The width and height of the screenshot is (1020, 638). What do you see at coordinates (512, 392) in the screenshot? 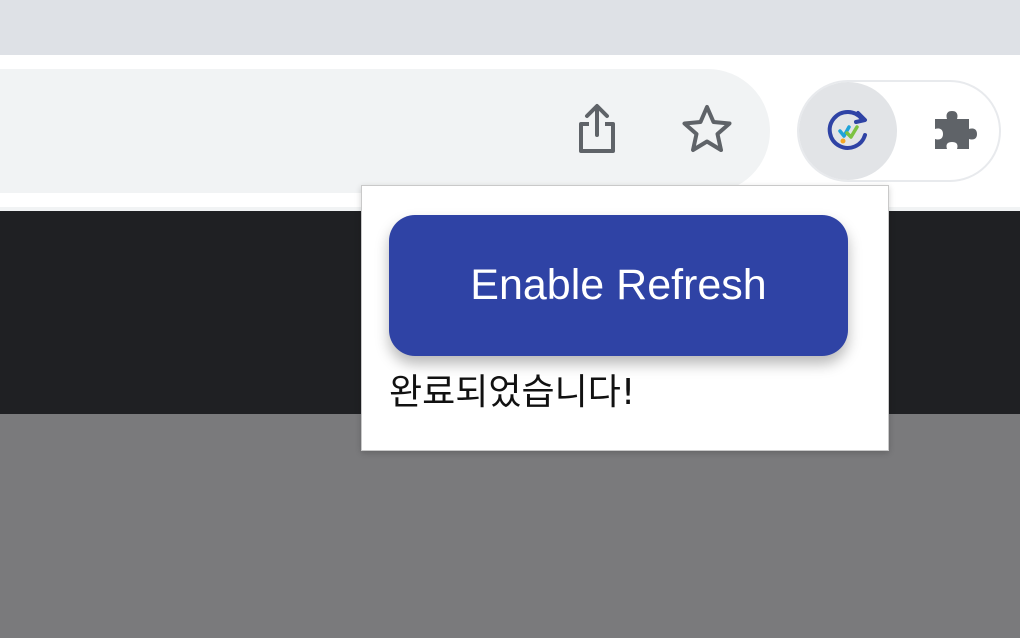
I see `status-message: 완료되었습니다!` at bounding box center [512, 392].